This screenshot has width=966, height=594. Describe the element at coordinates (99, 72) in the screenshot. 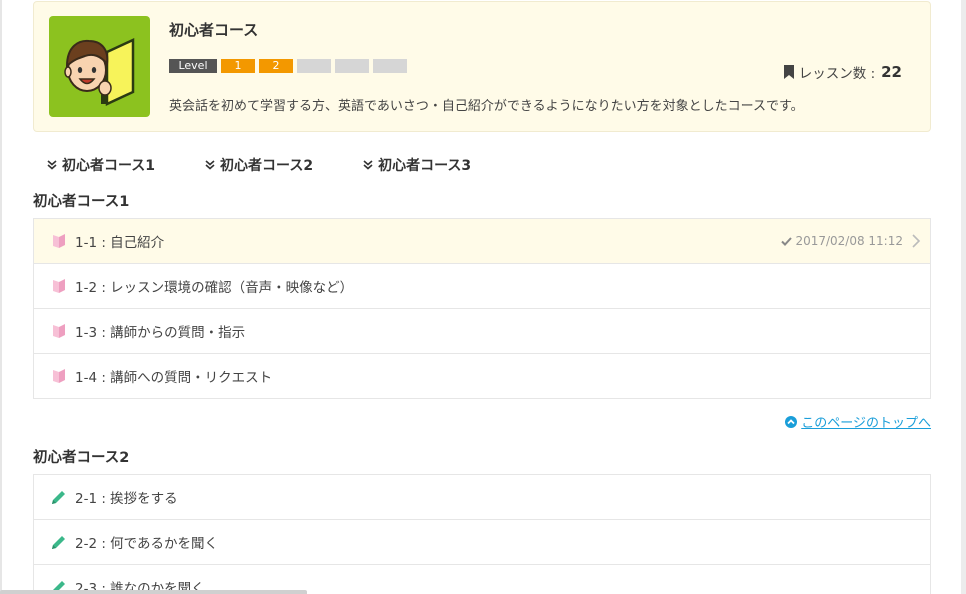

I see `teacher-with-book-icon` at that location.